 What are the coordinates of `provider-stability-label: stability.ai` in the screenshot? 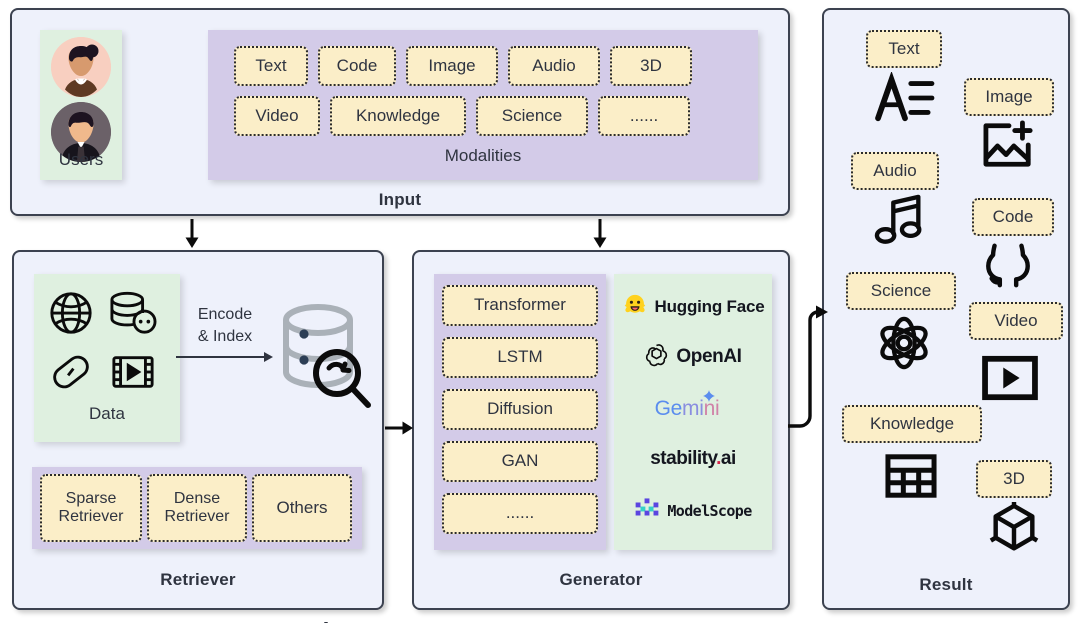 It's located at (693, 459).